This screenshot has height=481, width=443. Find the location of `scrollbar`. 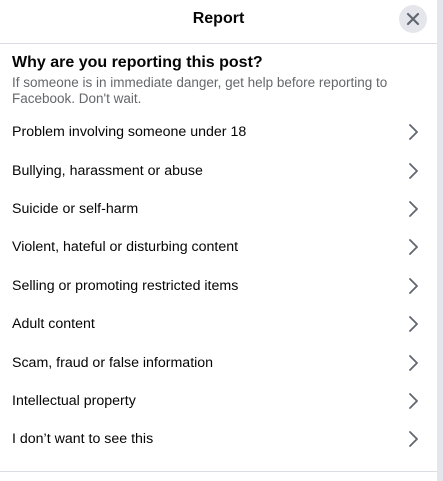

scrollbar is located at coordinates (440, 240).